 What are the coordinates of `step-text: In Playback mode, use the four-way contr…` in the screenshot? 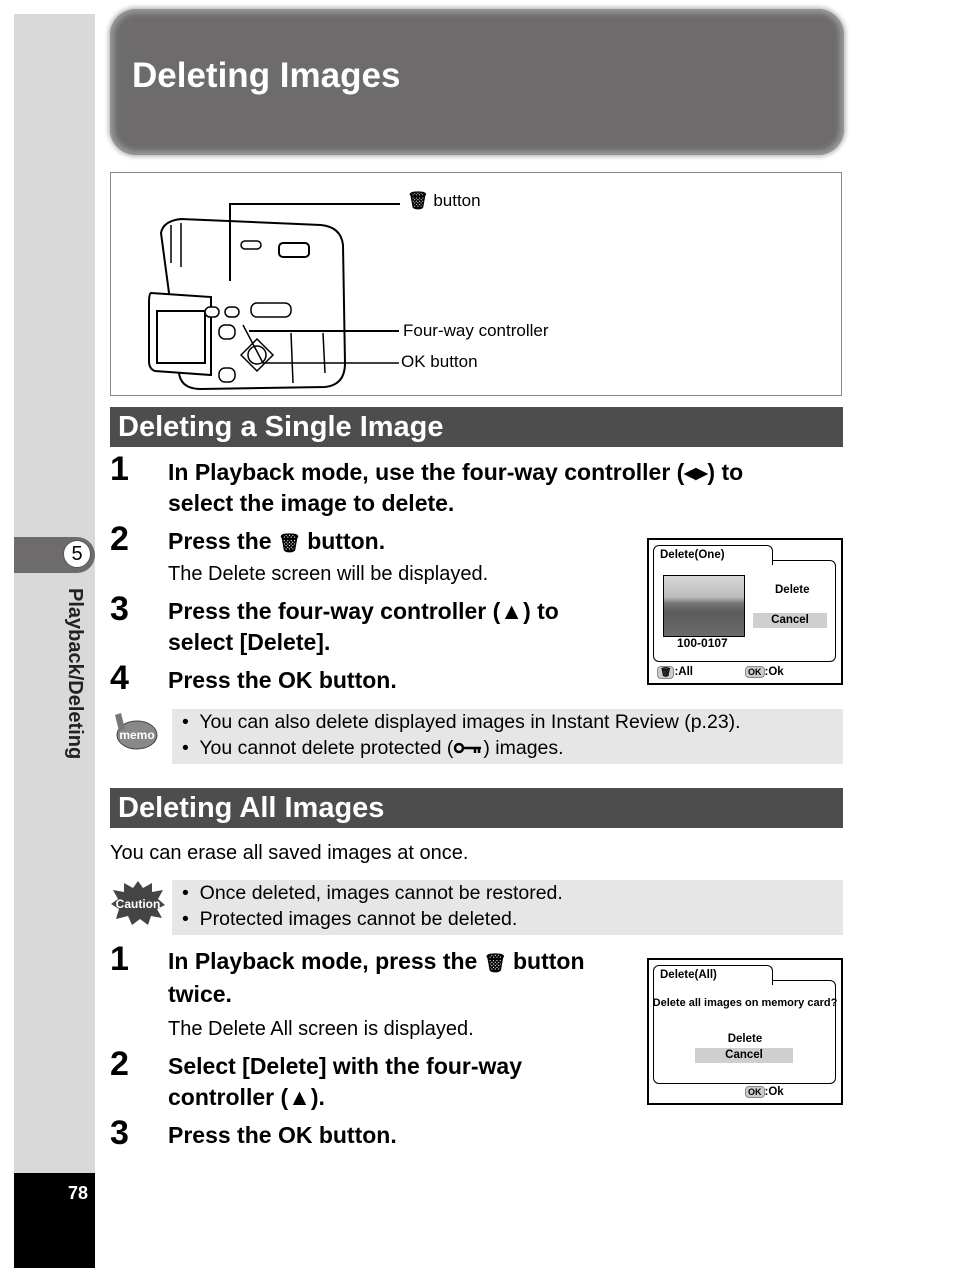 It's located at (456, 487).